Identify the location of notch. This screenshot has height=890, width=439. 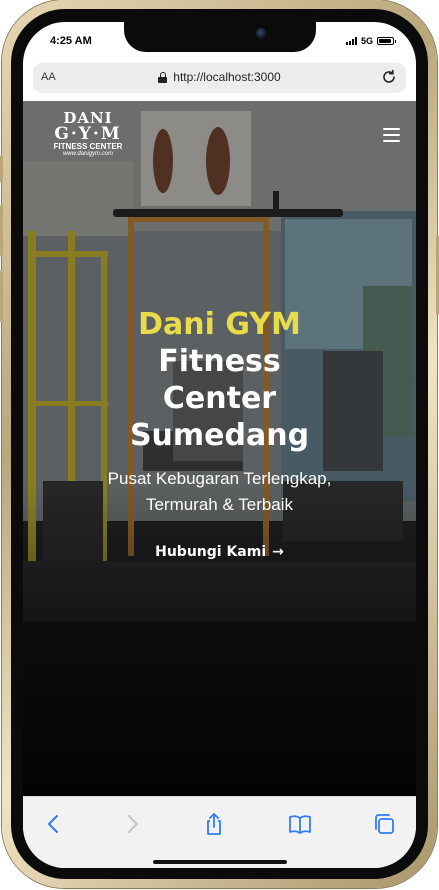
(220, 37).